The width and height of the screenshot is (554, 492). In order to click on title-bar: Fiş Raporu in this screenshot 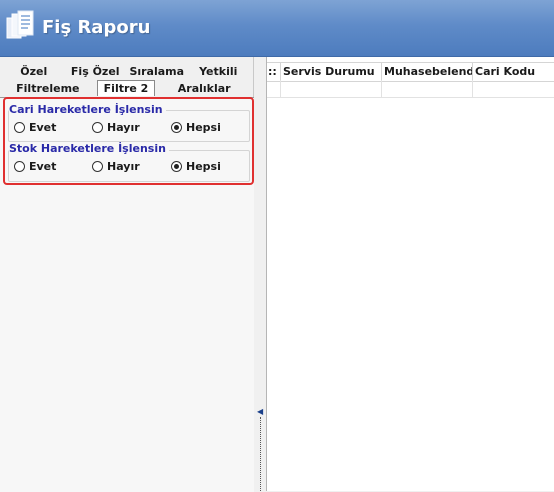, I will do `click(277, 28)`.